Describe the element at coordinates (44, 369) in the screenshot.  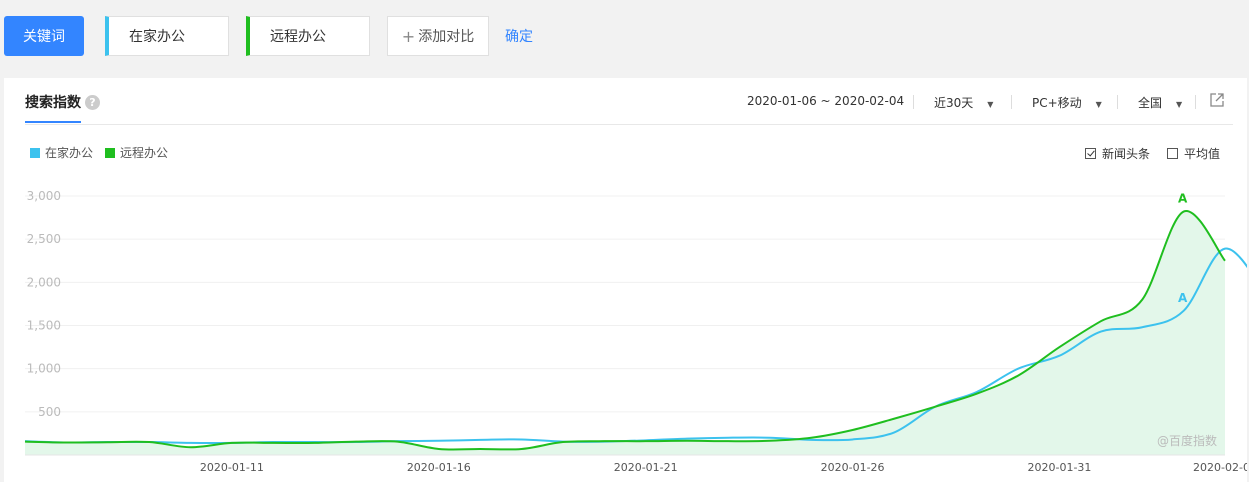
I see `y-tick-label: 1,000` at that location.